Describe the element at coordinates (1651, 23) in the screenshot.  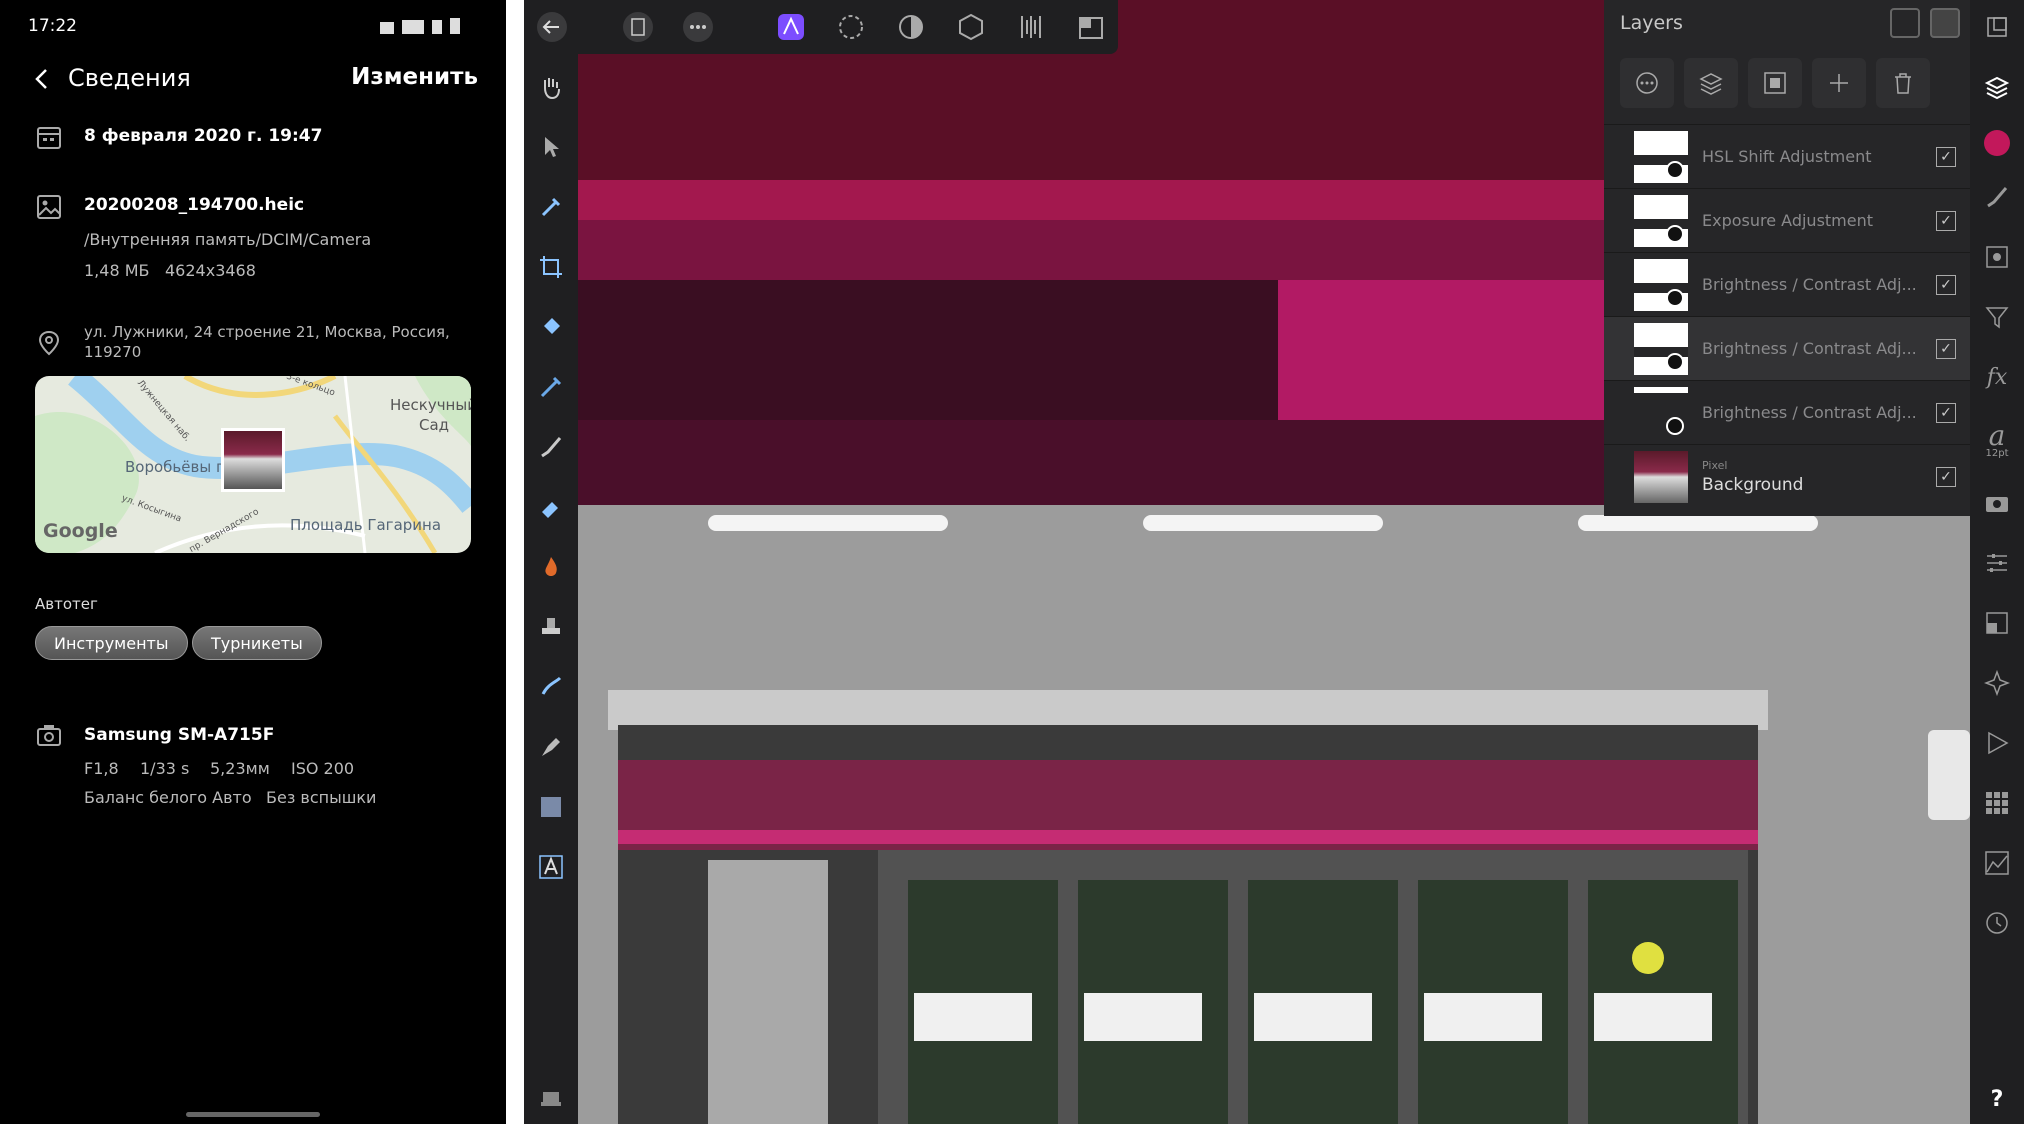
I see `layers-panel-title: Layers` at that location.